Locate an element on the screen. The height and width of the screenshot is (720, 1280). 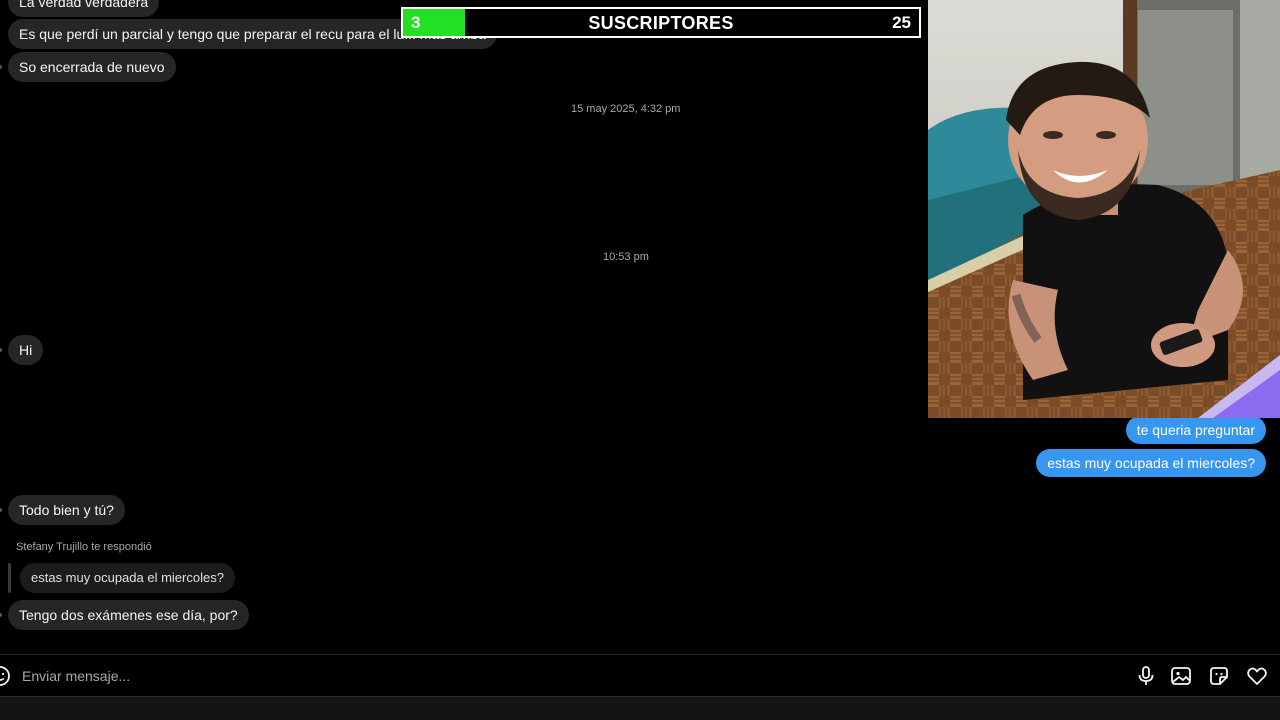
message-incoming: La verdad verdadera is located at coordinates (84, 8).